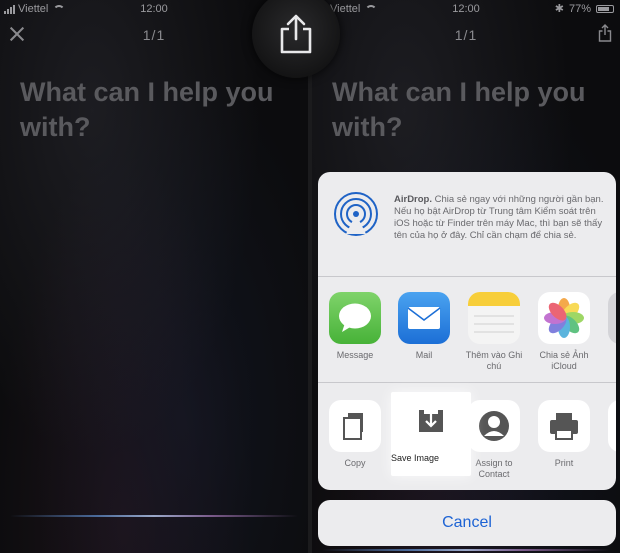  Describe the element at coordinates (607, 355) in the screenshot. I see `app-label: M` at that location.